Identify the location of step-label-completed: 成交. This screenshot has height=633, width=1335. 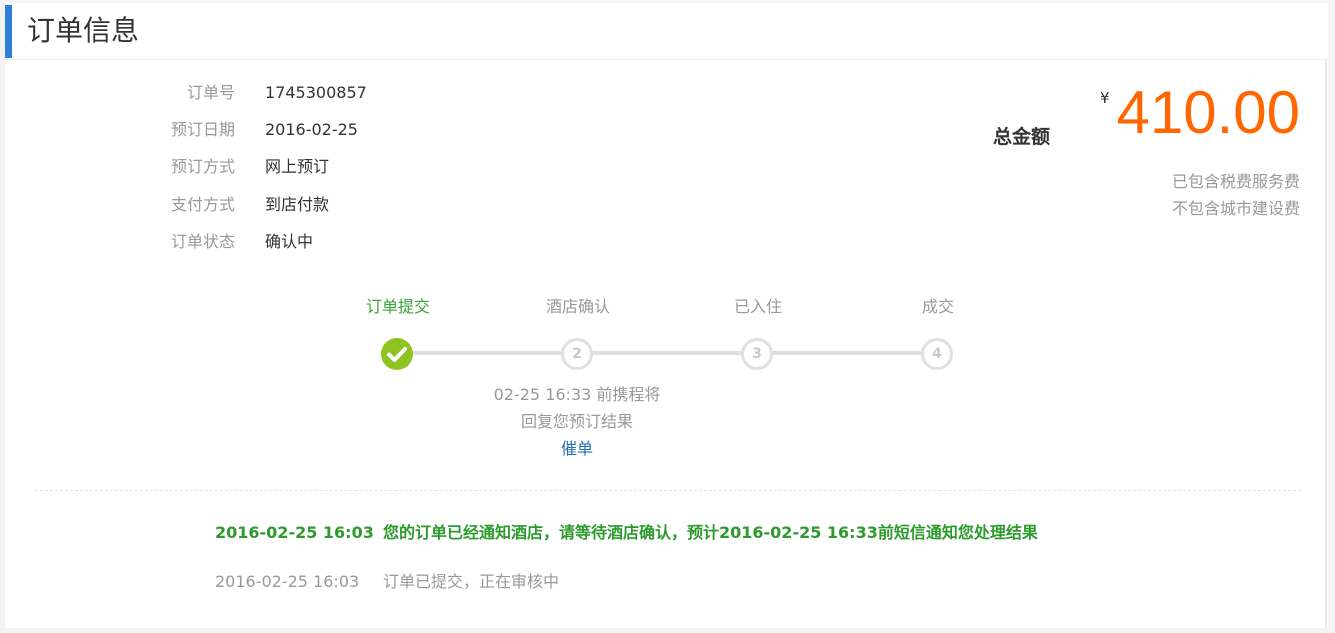
(937, 306).